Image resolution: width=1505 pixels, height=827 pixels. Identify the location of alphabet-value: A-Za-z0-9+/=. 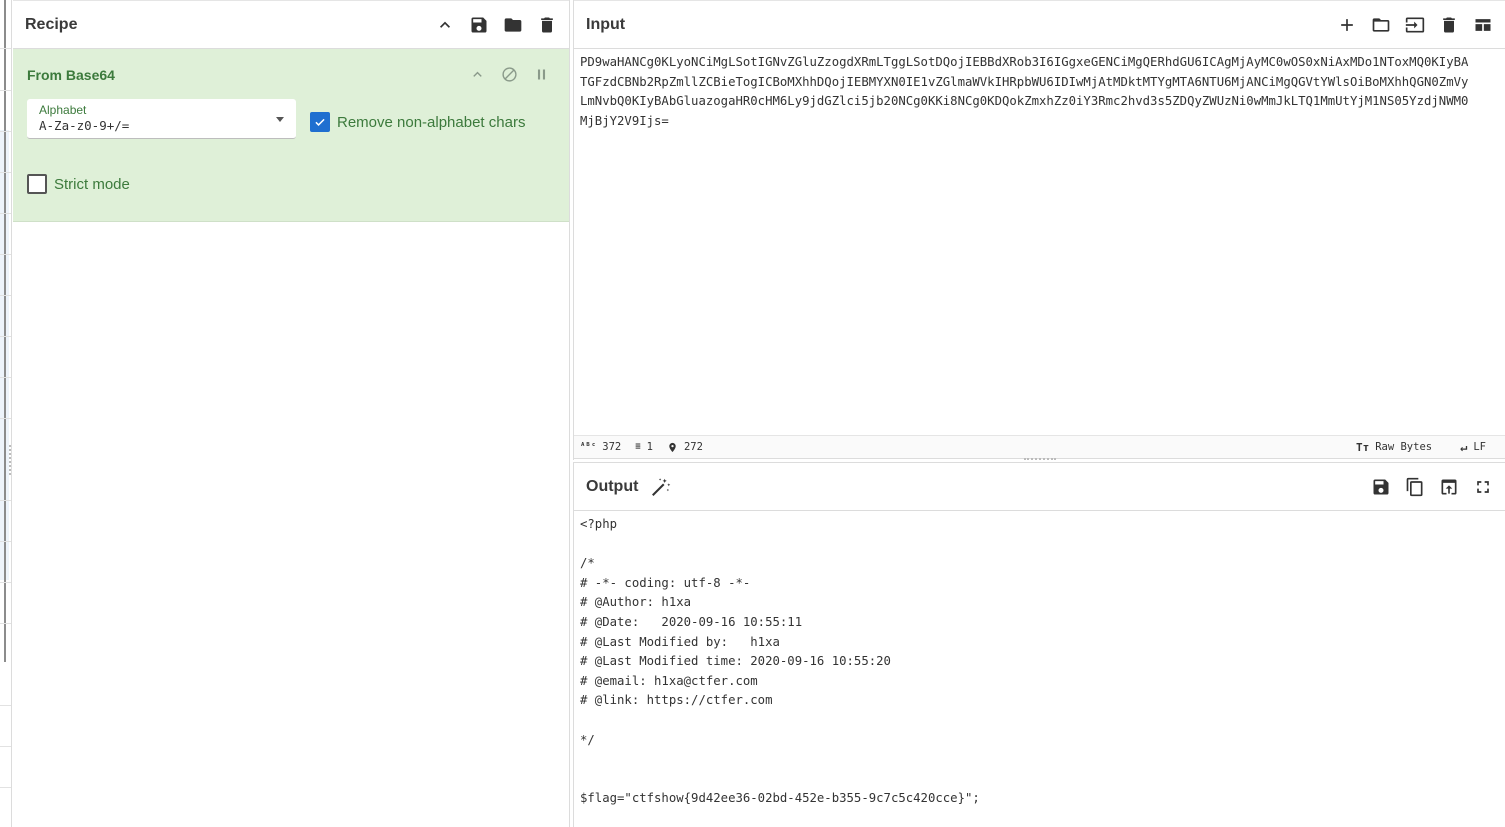
(84, 125).